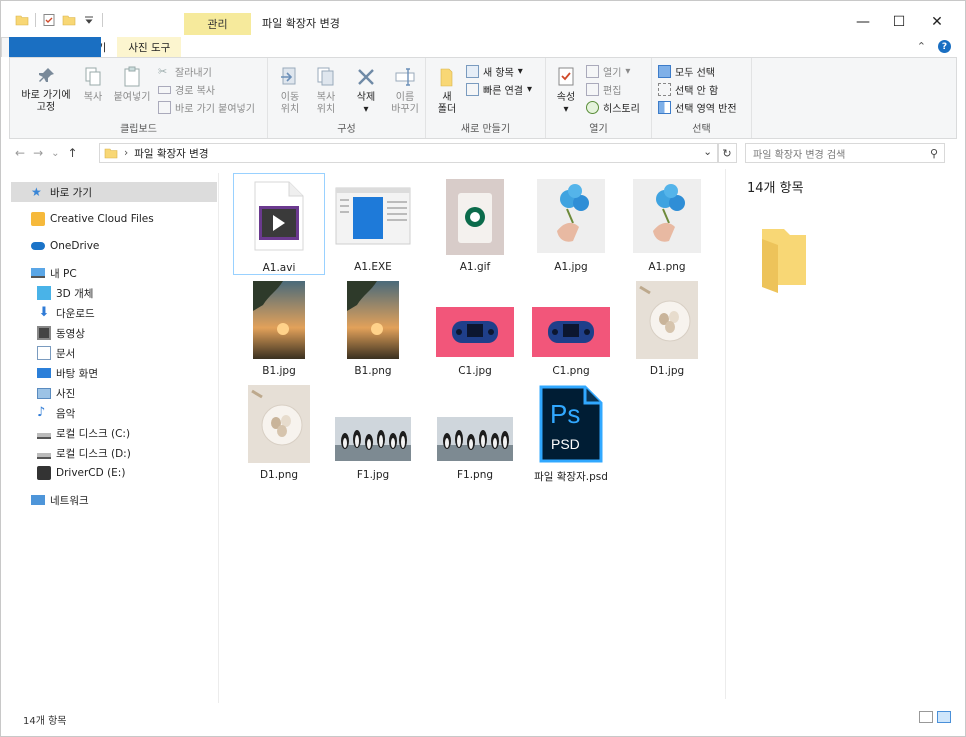  Describe the element at coordinates (944, 46) in the screenshot. I see `help-icon: ?` at that location.